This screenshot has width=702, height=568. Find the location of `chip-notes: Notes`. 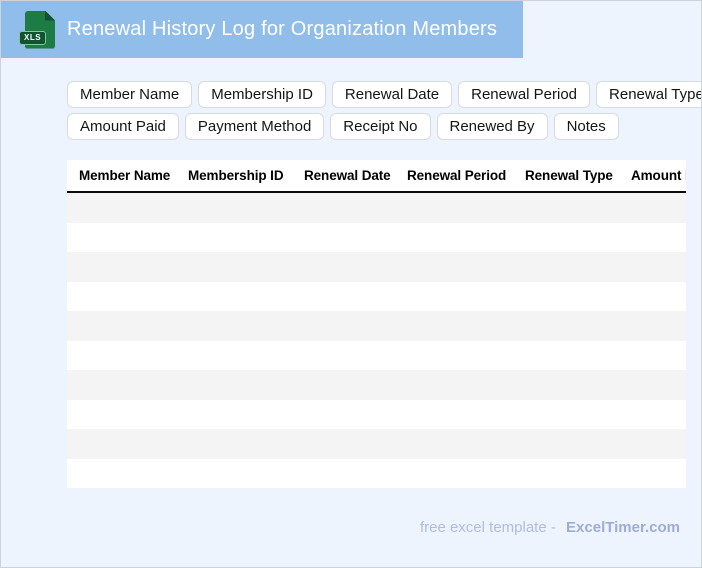

chip-notes: Notes is located at coordinates (586, 126).